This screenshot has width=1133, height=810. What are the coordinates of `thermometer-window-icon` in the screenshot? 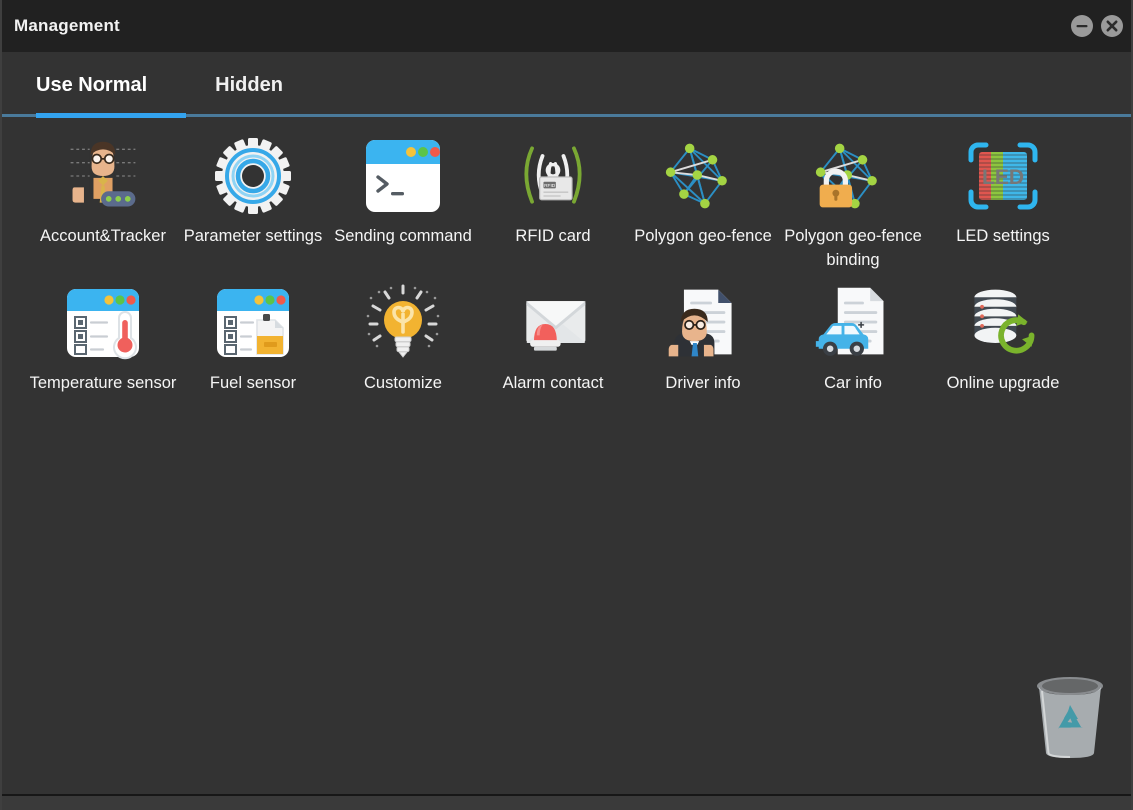 It's located at (103, 323).